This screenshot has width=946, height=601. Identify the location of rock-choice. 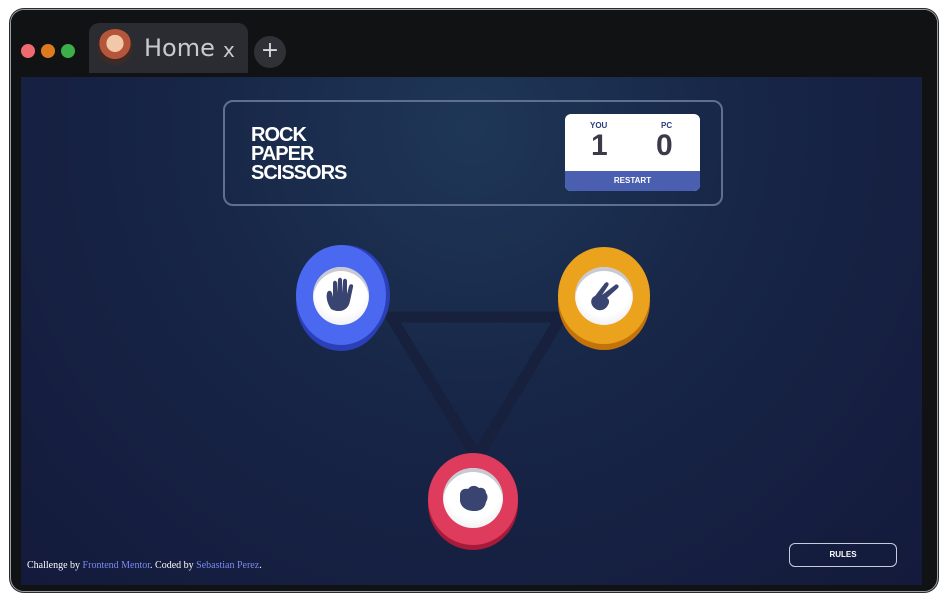
(473, 499).